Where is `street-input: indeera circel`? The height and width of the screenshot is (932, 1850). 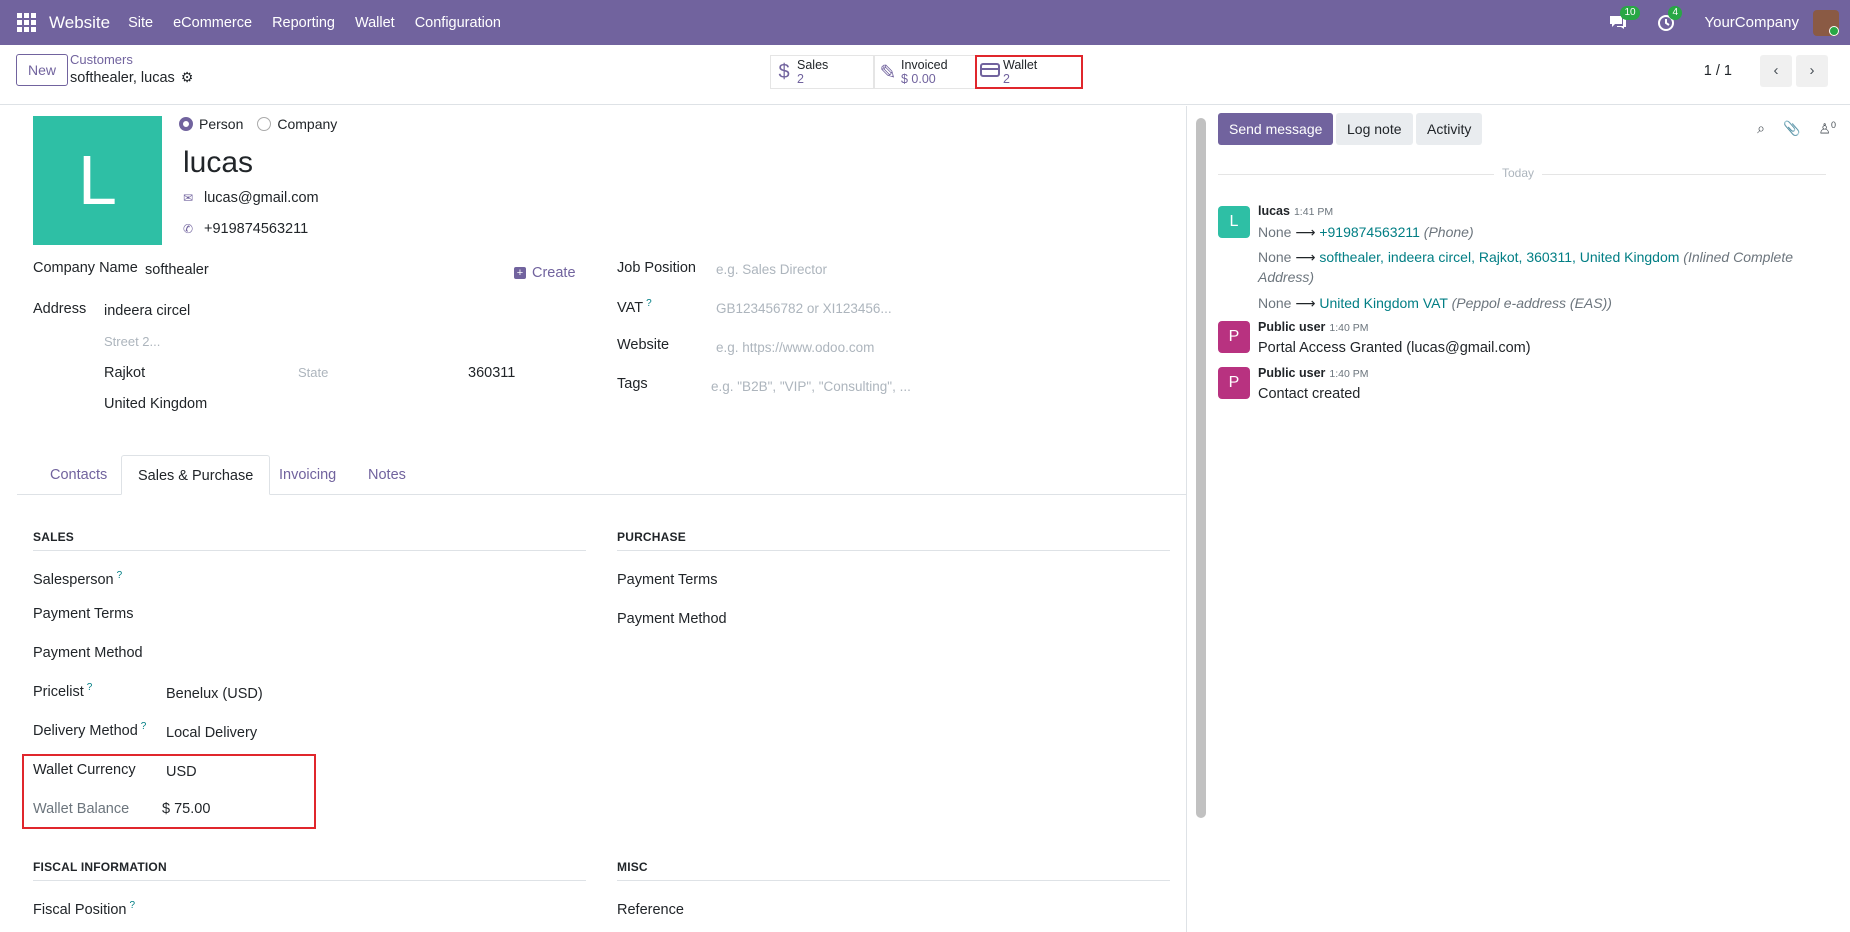
street-input: indeera circel is located at coordinates (147, 311).